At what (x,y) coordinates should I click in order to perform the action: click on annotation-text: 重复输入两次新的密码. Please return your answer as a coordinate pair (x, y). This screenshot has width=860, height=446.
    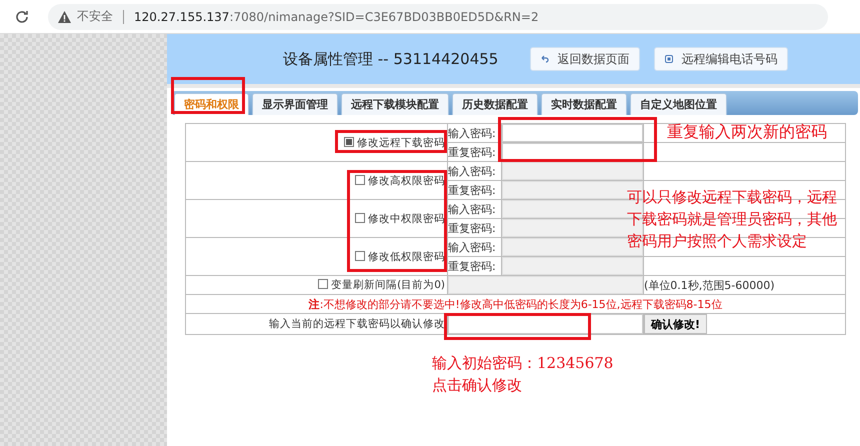
    Looking at the image, I should click on (747, 132).